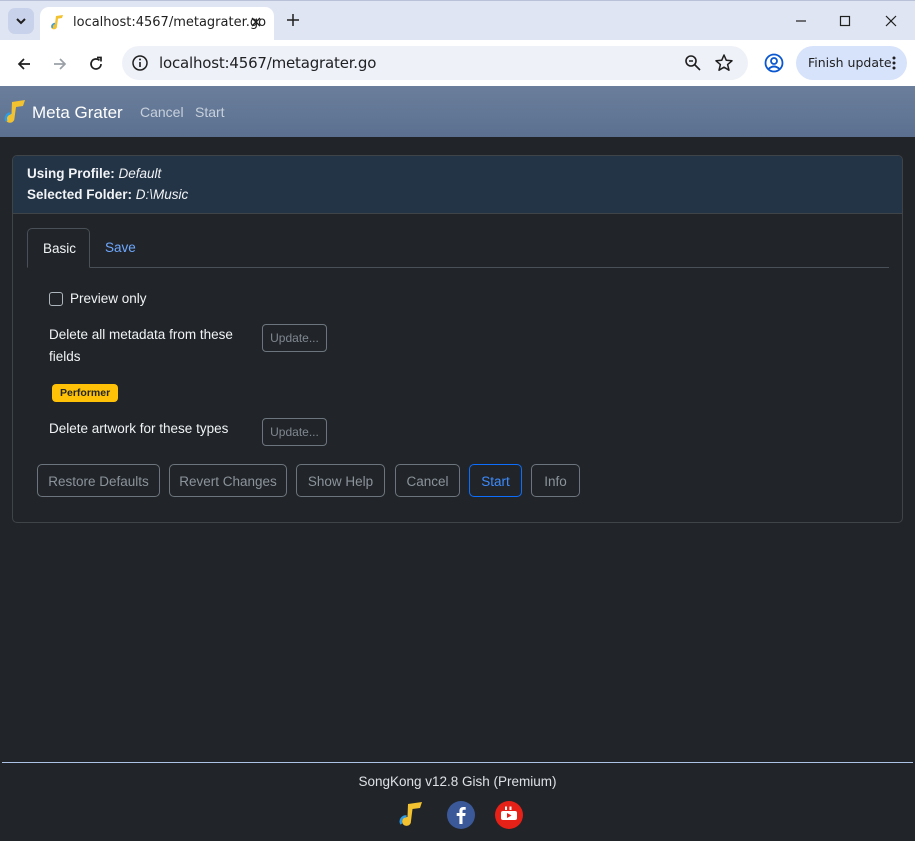 This screenshot has width=915, height=841. Describe the element at coordinates (108, 298) in the screenshot. I see `preview-only-label: Preview only` at that location.